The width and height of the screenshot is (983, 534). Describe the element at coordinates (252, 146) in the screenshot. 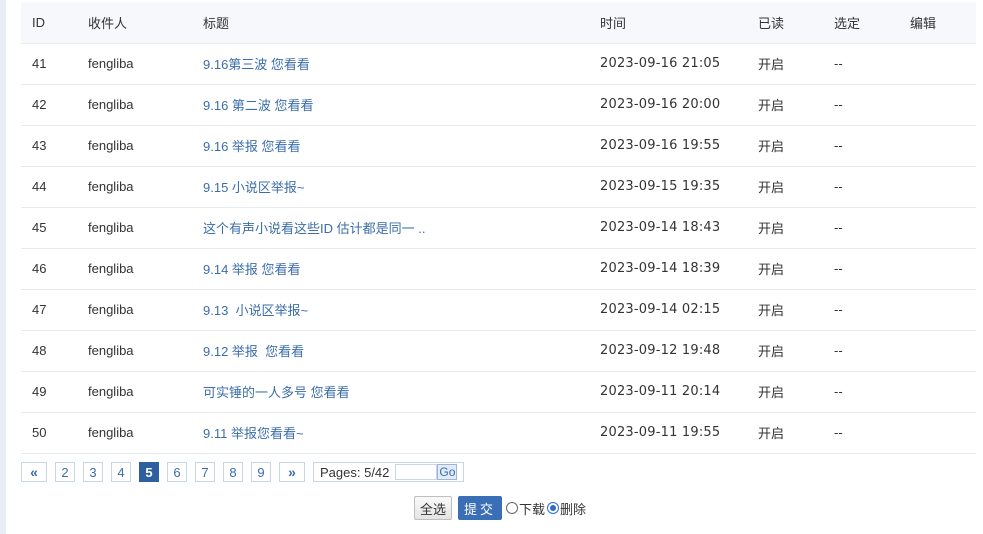

I see `message-title-link: 9.16 举报 您看看` at that location.